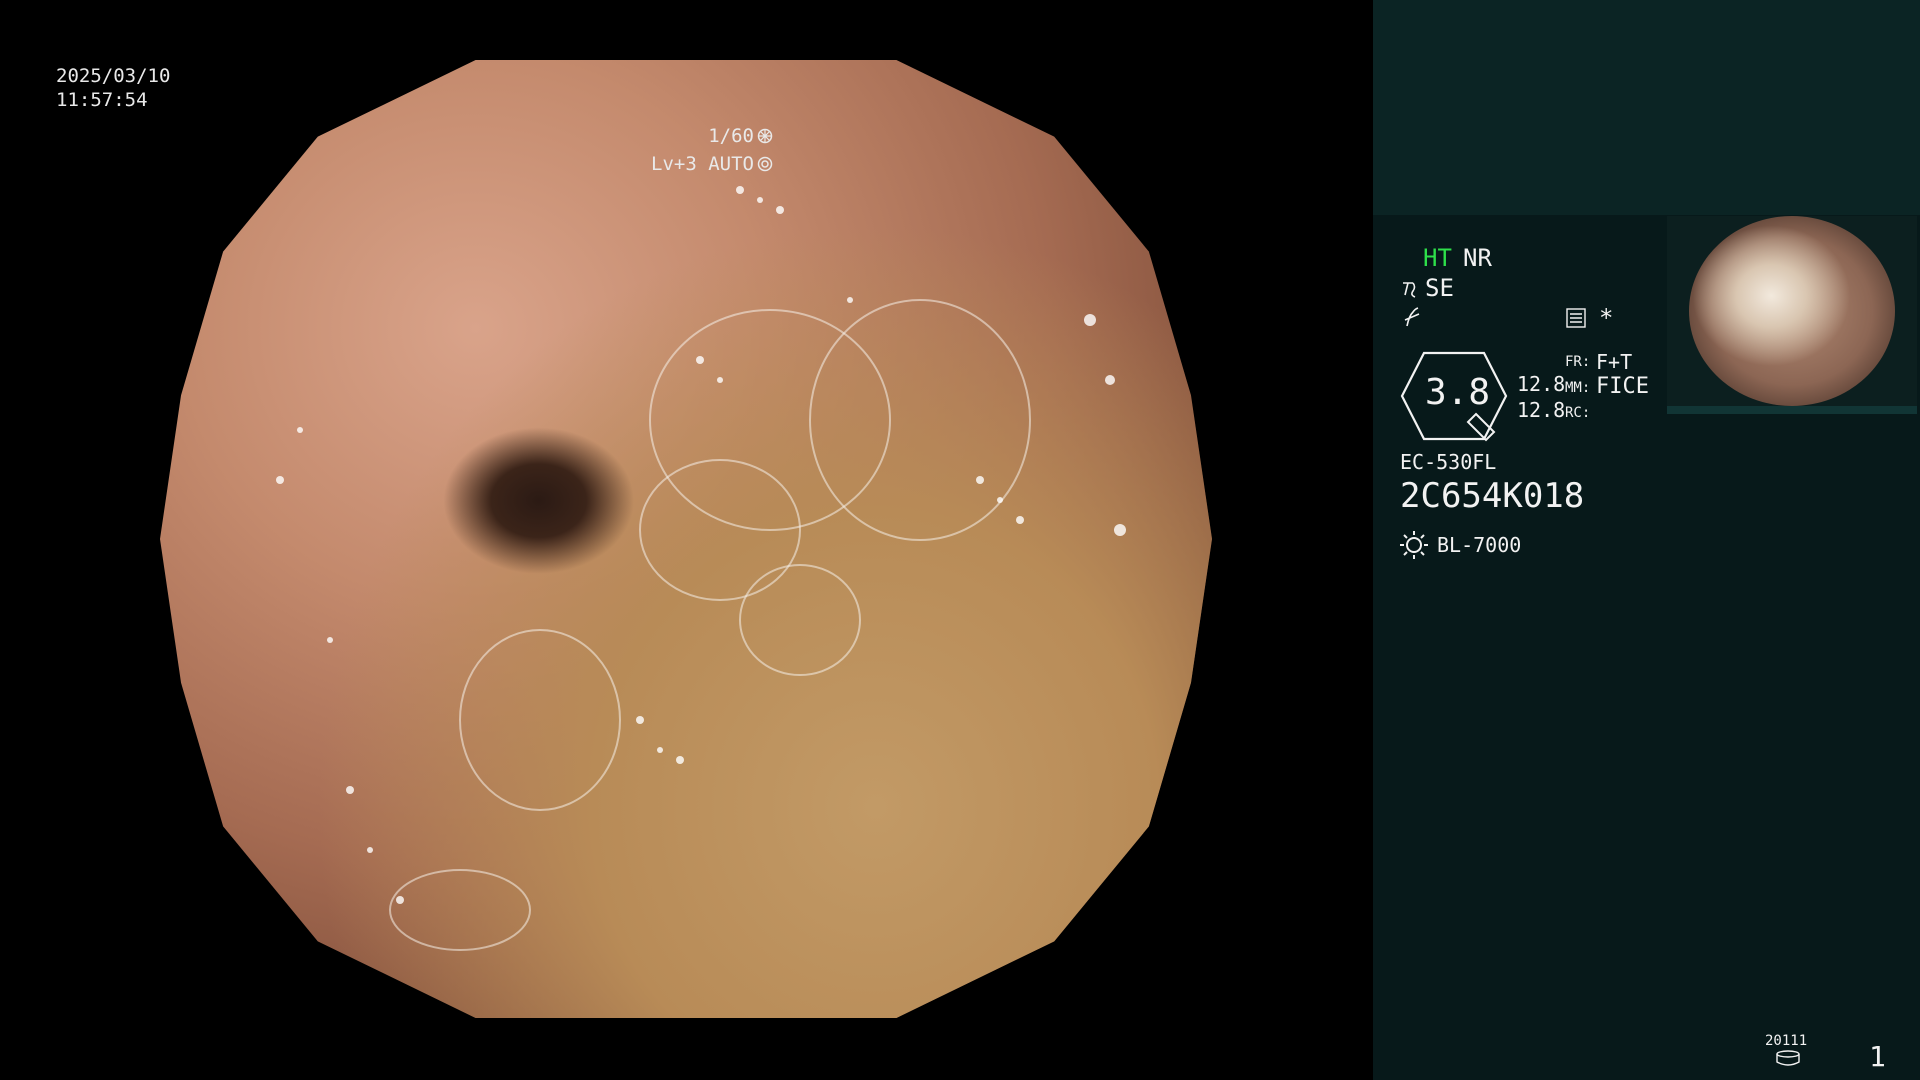 The width and height of the screenshot is (1920, 1080). Describe the element at coordinates (1541, 384) in the screenshot. I see `value-1: 12.8` at that location.